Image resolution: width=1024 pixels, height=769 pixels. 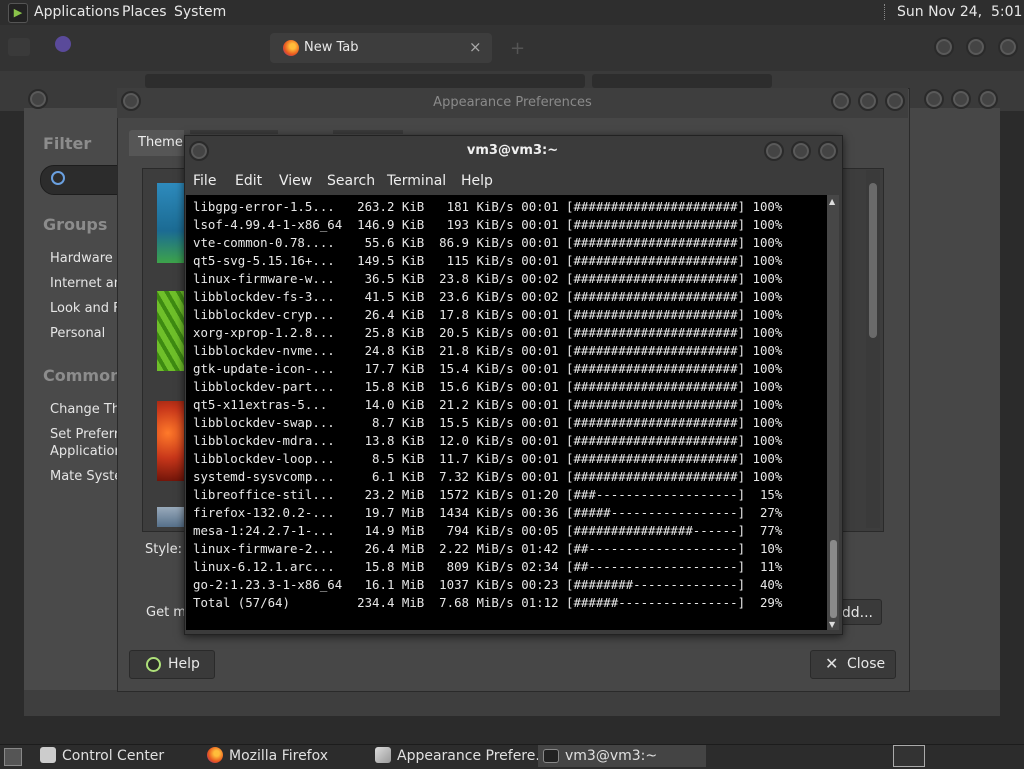 I want to click on tab-background, so click(x=234, y=132).